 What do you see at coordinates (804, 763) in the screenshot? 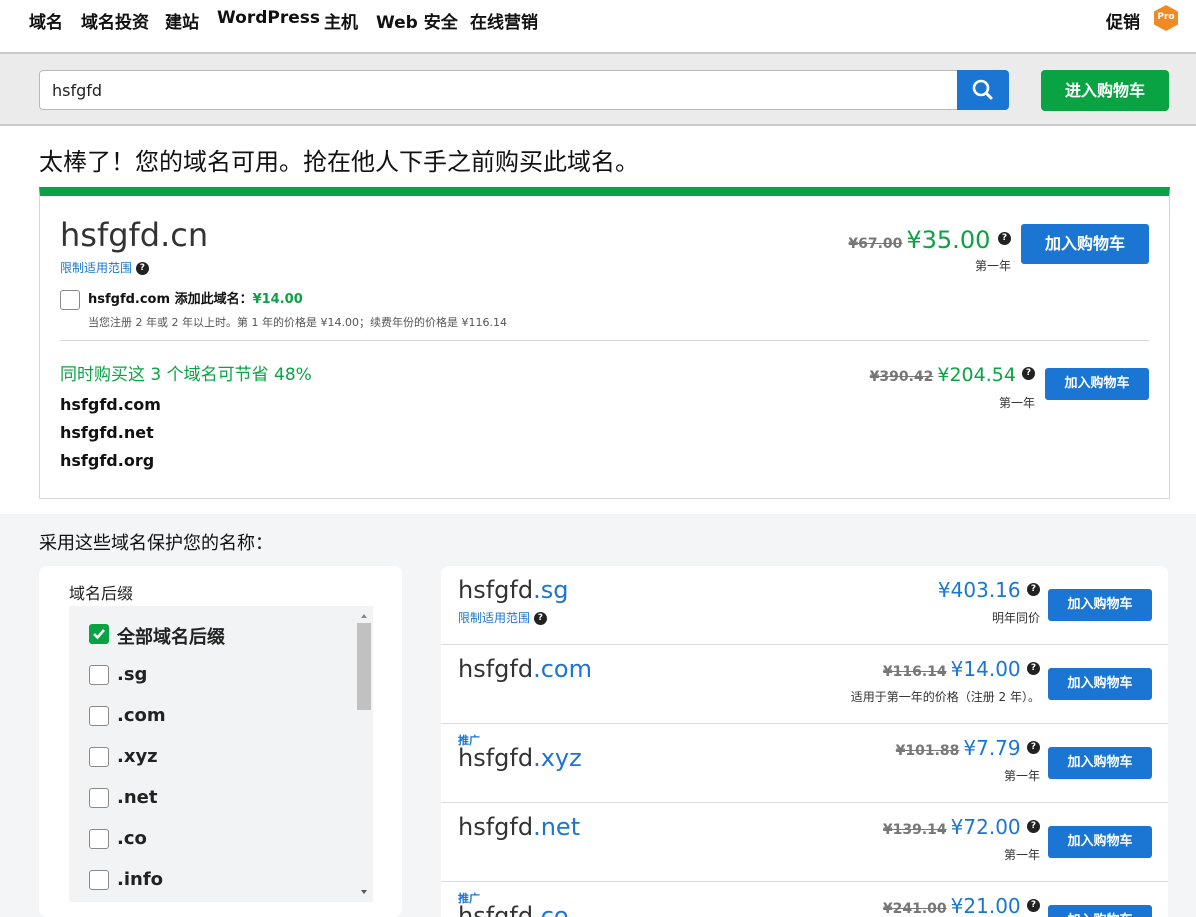
I see `result-row: 推广 hsfgfd.xyz ¥101.88 ¥7.79 ? 第一年 加入购物车` at bounding box center [804, 763].